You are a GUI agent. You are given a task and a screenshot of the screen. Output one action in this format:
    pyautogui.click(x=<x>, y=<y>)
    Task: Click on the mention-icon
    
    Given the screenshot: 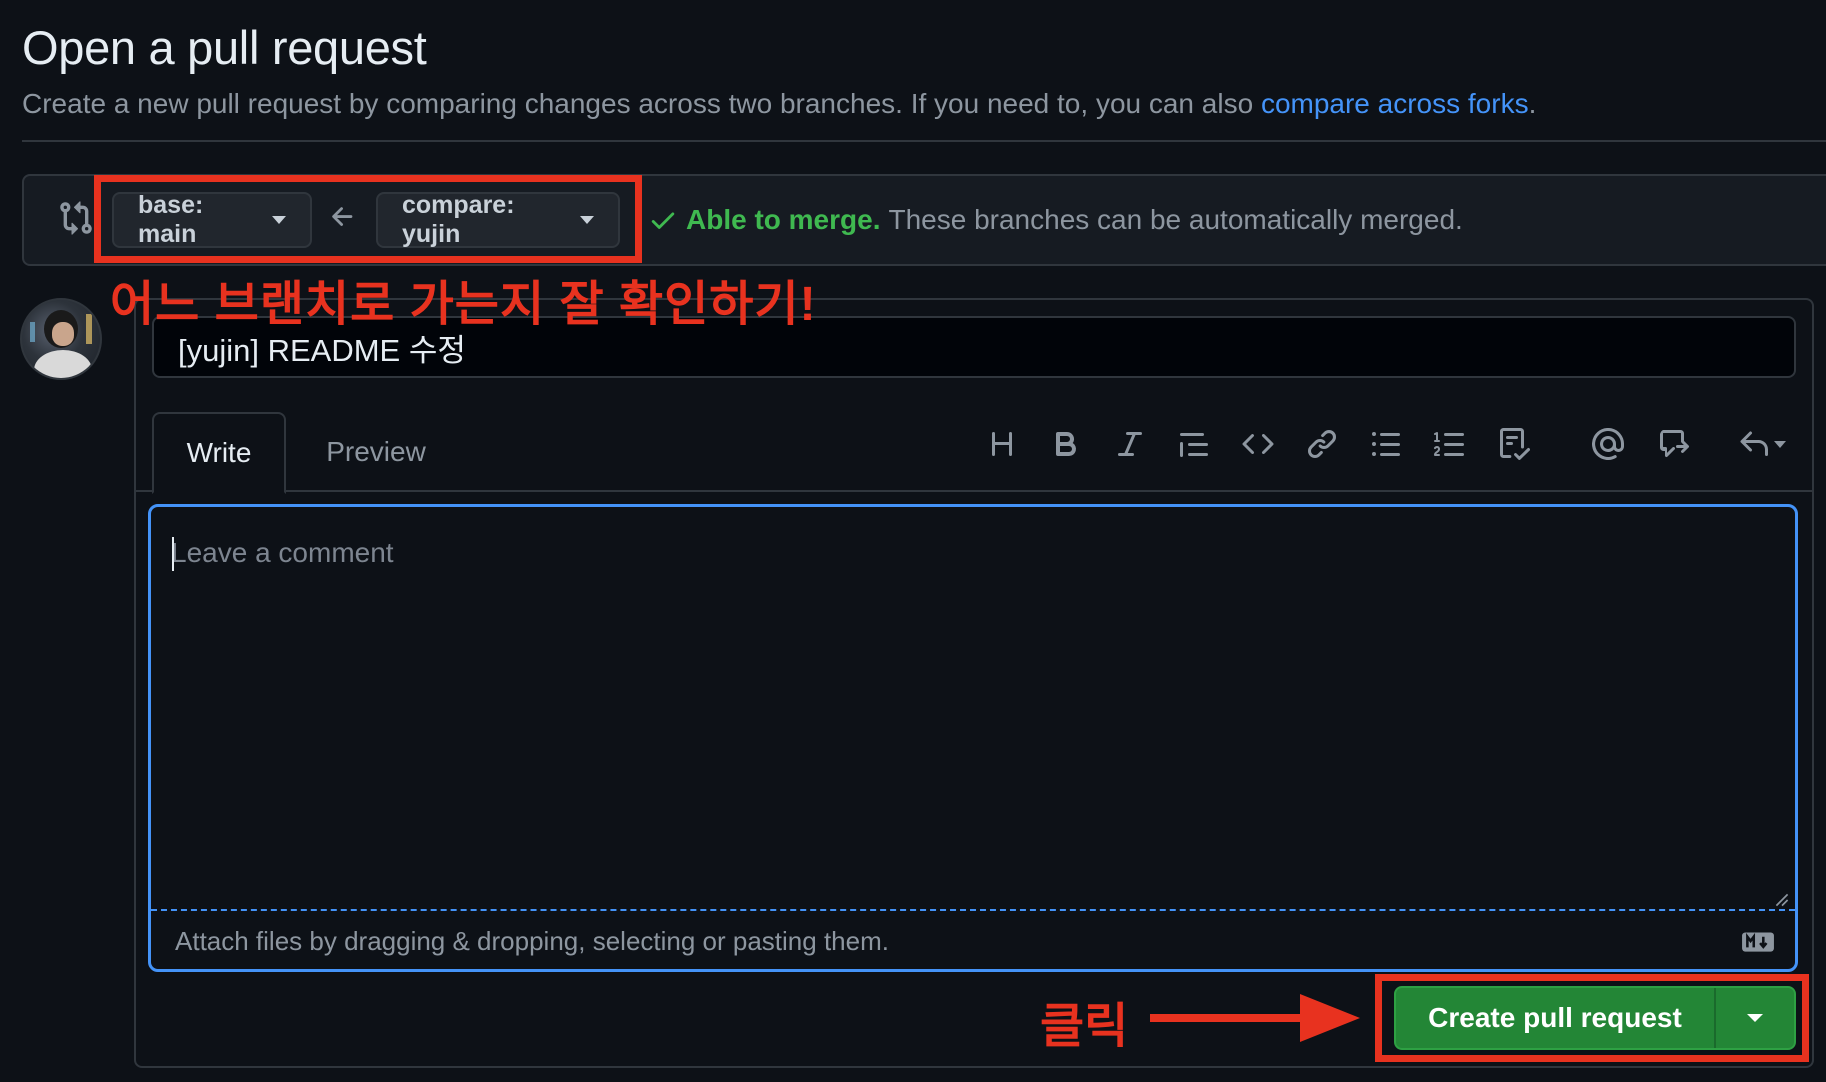 What is the action you would take?
    pyautogui.click(x=1608, y=444)
    